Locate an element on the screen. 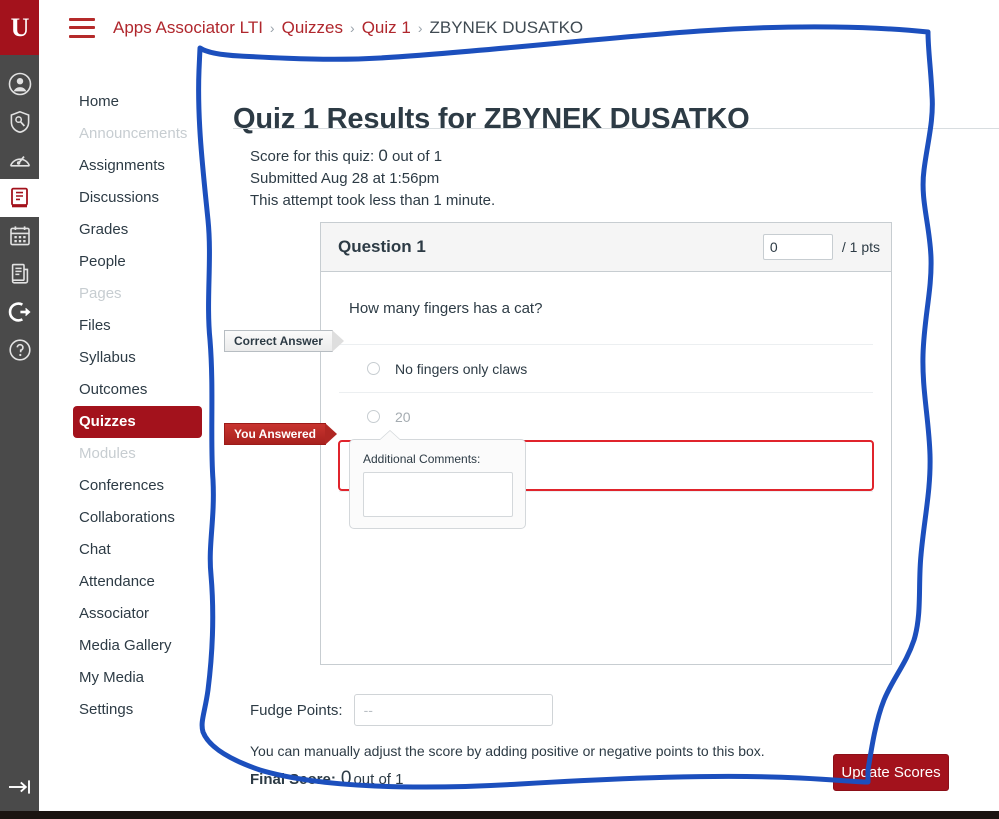 The height and width of the screenshot is (819, 999). final-score-suffix: out of 1 is located at coordinates (378, 779).